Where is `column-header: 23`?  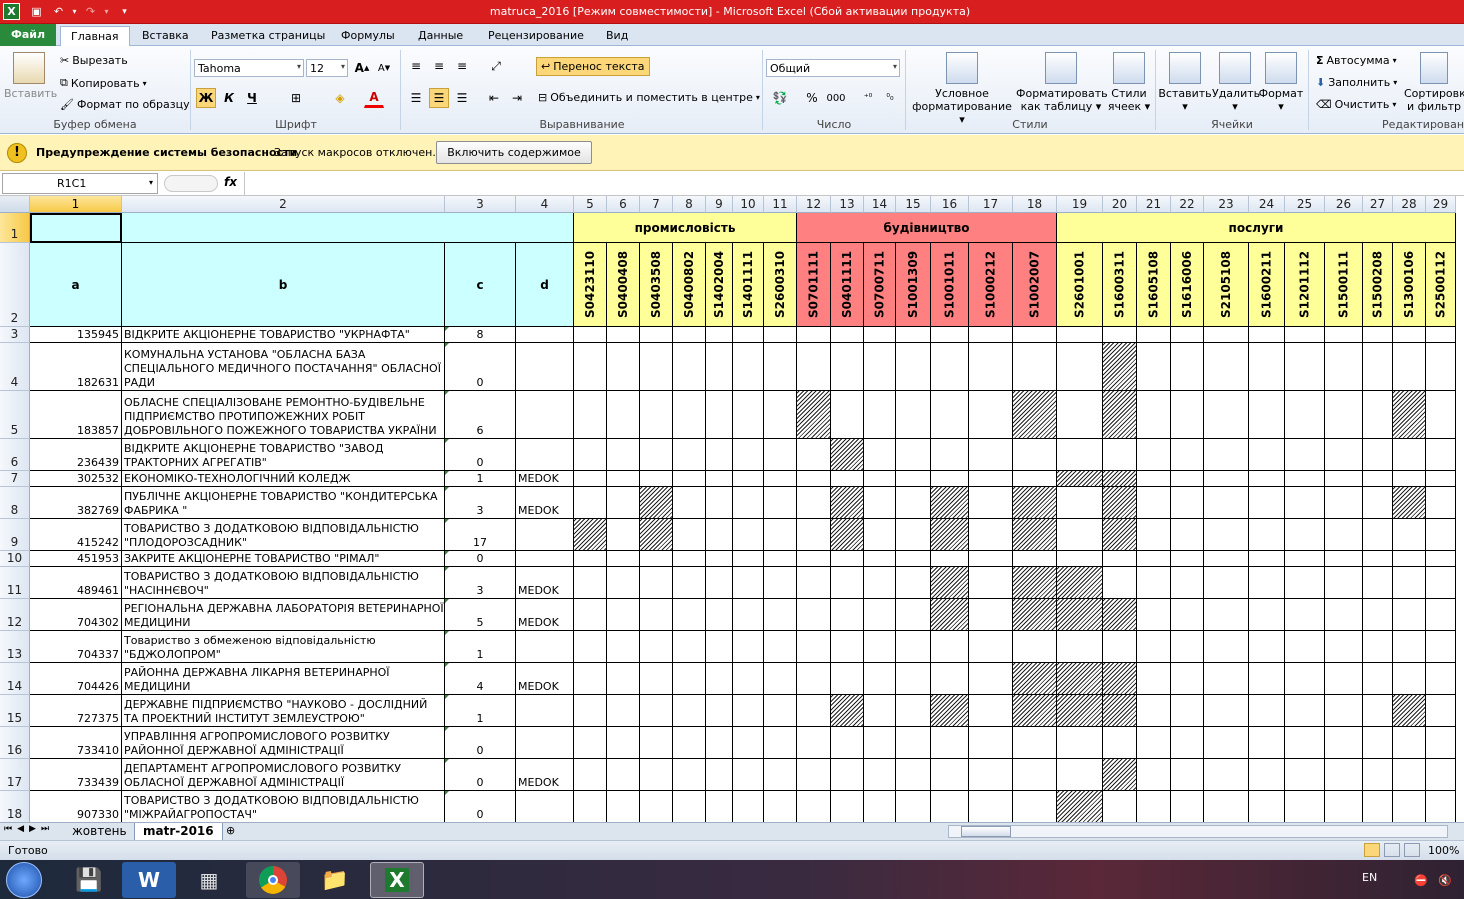
column-header: 23 is located at coordinates (1226, 204).